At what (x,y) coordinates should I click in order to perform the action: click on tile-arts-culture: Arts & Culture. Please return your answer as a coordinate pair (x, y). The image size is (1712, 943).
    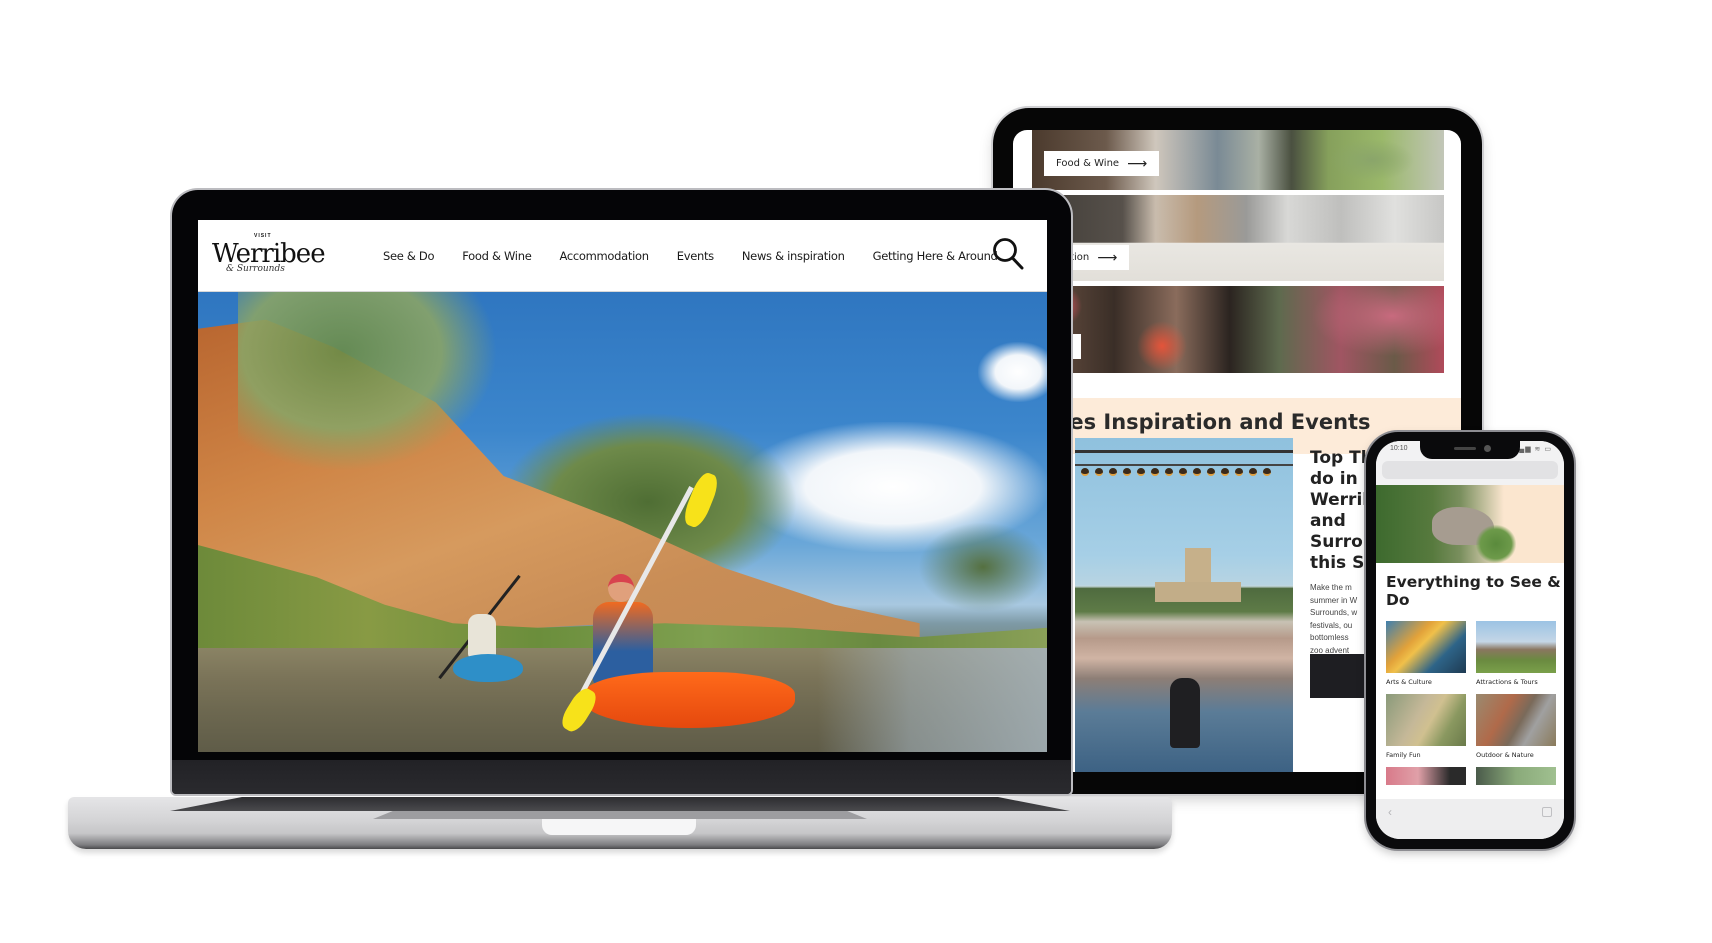
    Looking at the image, I should click on (1426, 653).